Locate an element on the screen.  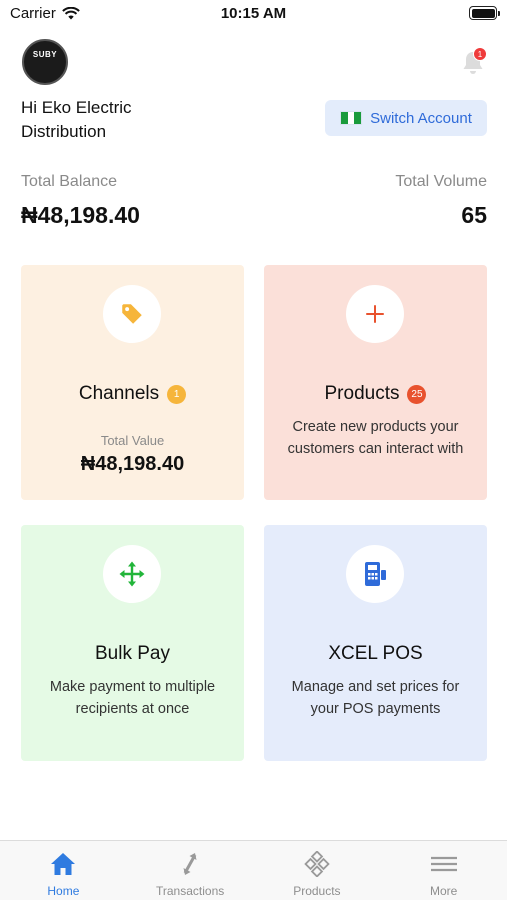
switch-account-label: Switch Account is located at coordinates (421, 118).